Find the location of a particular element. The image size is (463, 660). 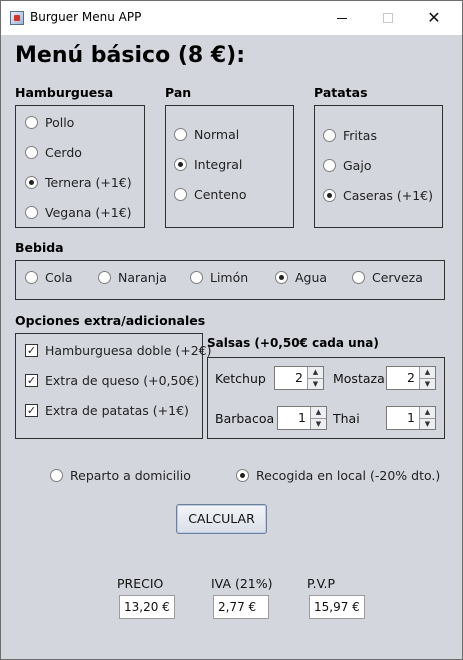

salsa-thai-label: Thai is located at coordinates (346, 418).